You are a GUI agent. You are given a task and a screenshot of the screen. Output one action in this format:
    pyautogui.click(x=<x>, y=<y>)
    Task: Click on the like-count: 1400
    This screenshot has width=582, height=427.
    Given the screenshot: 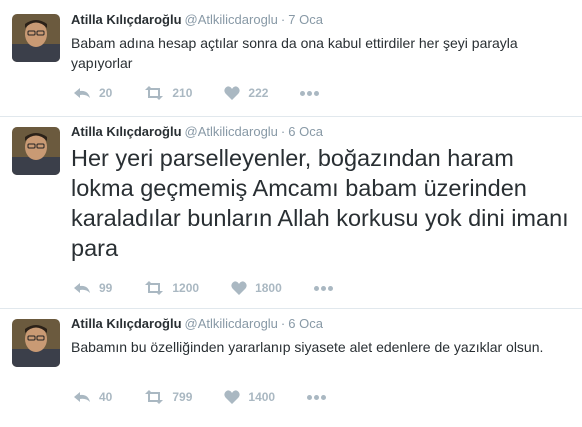 What is the action you would take?
    pyautogui.click(x=262, y=397)
    